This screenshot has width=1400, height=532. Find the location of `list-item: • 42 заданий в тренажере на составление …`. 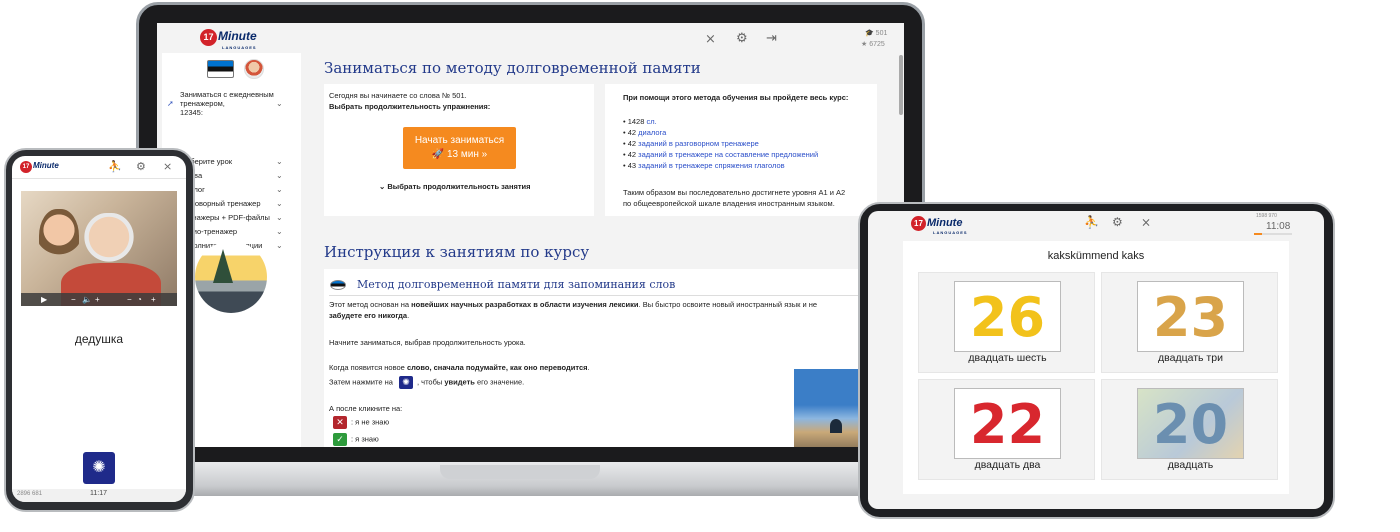

list-item: • 42 заданий в тренажере на составление … is located at coordinates (721, 154).